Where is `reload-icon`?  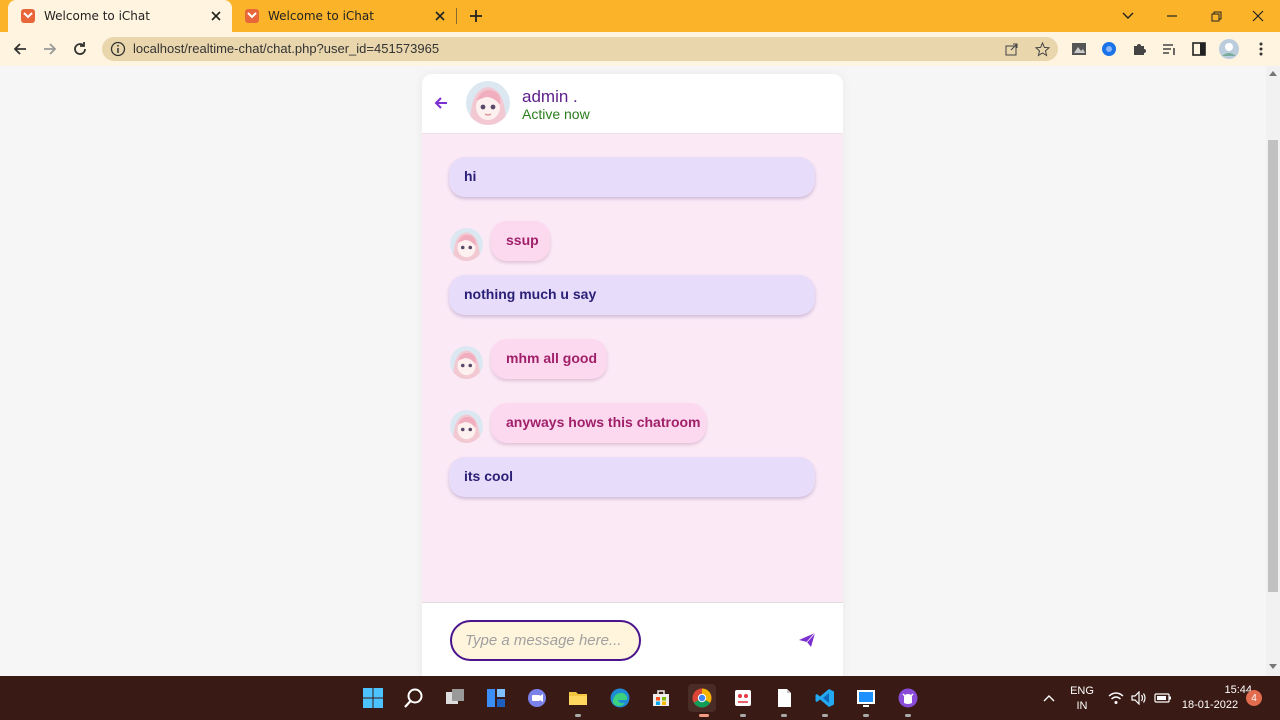
reload-icon is located at coordinates (80, 48).